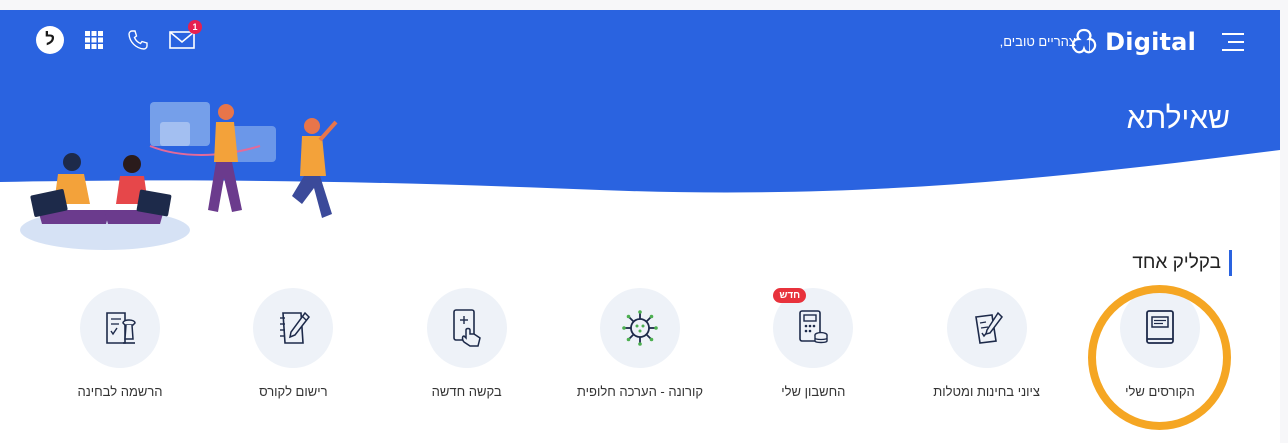  I want to click on shortcut-circle: חדש, so click(813, 328).